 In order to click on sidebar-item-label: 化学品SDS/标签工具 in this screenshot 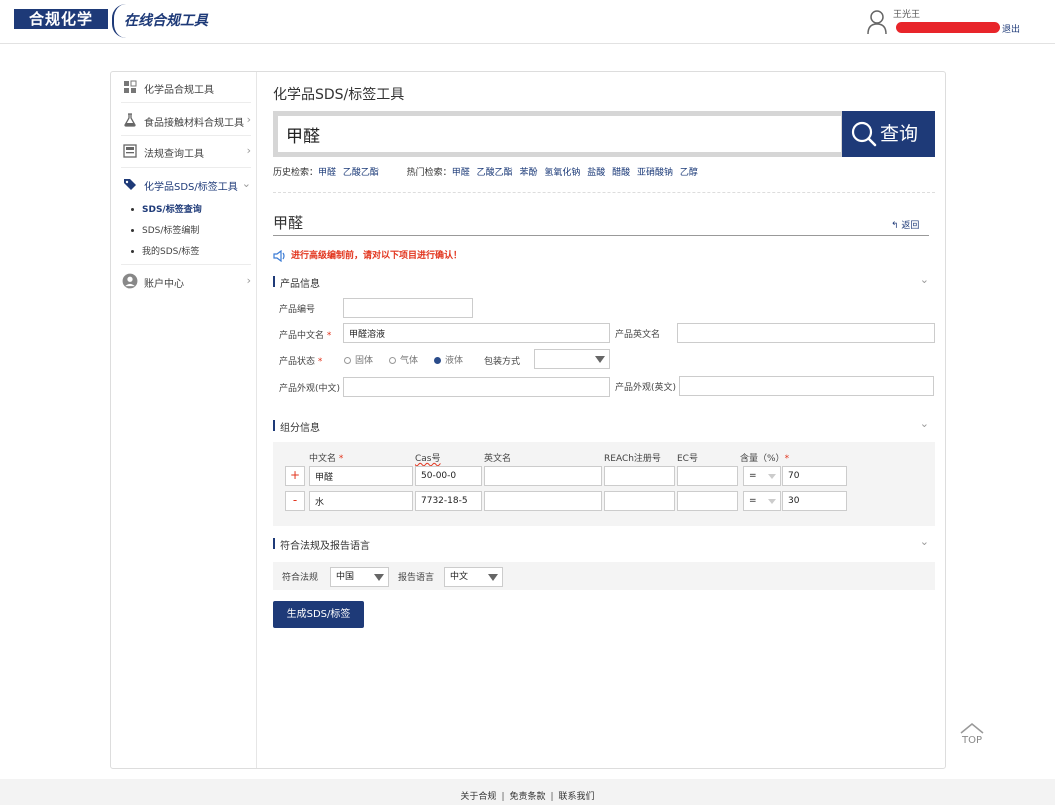, I will do `click(191, 187)`.